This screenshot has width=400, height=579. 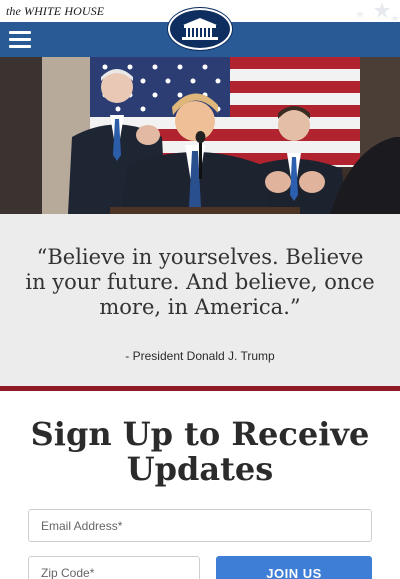 What do you see at coordinates (200, 356) in the screenshot?
I see `quote-attribution: - President Donald J. Trump` at bounding box center [200, 356].